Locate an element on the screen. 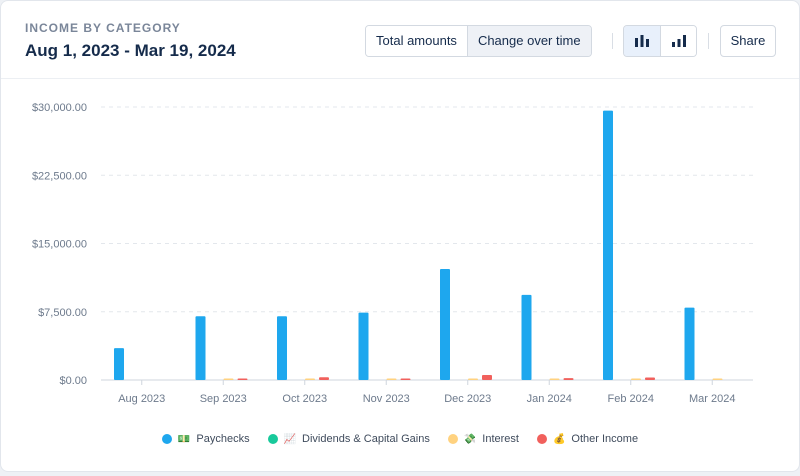  legend-item: 💵 Paychecks is located at coordinates (205, 439).